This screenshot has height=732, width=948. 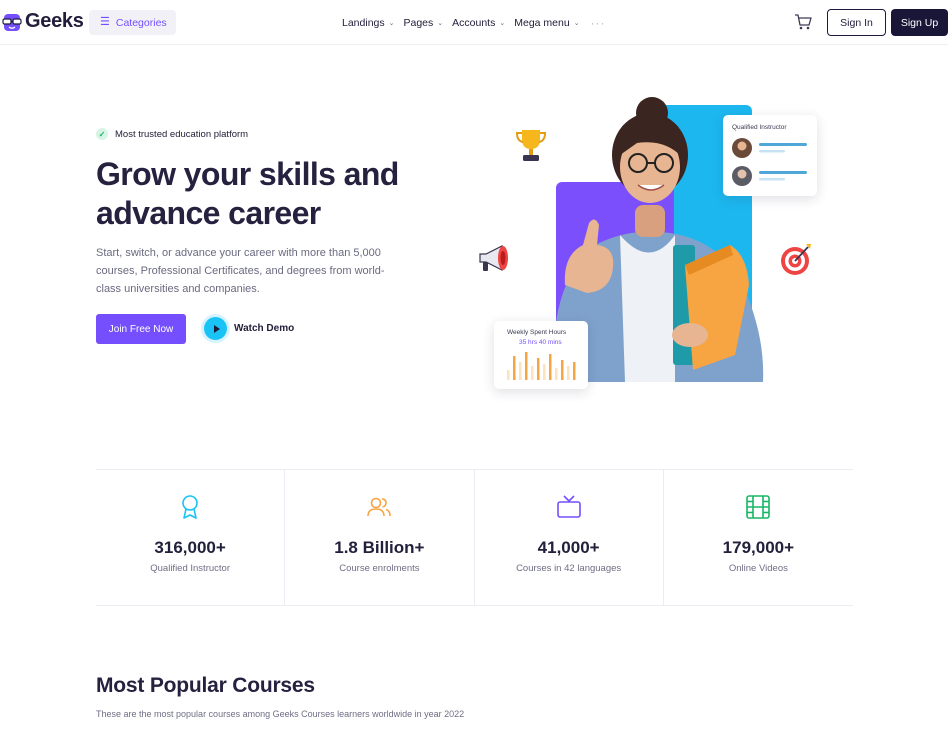 I want to click on nav-item-pages: Pages ⌄, so click(x=424, y=23).